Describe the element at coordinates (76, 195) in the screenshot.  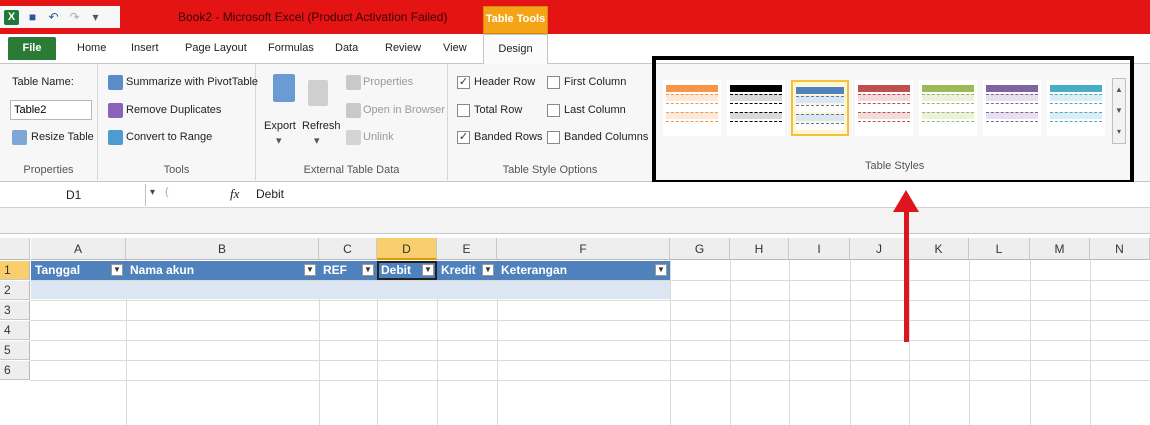
I see `name-box: D1` at that location.